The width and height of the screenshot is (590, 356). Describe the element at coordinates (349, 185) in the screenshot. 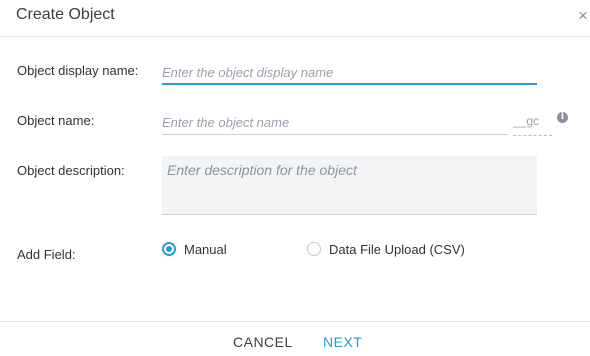

I see `description-textarea` at that location.